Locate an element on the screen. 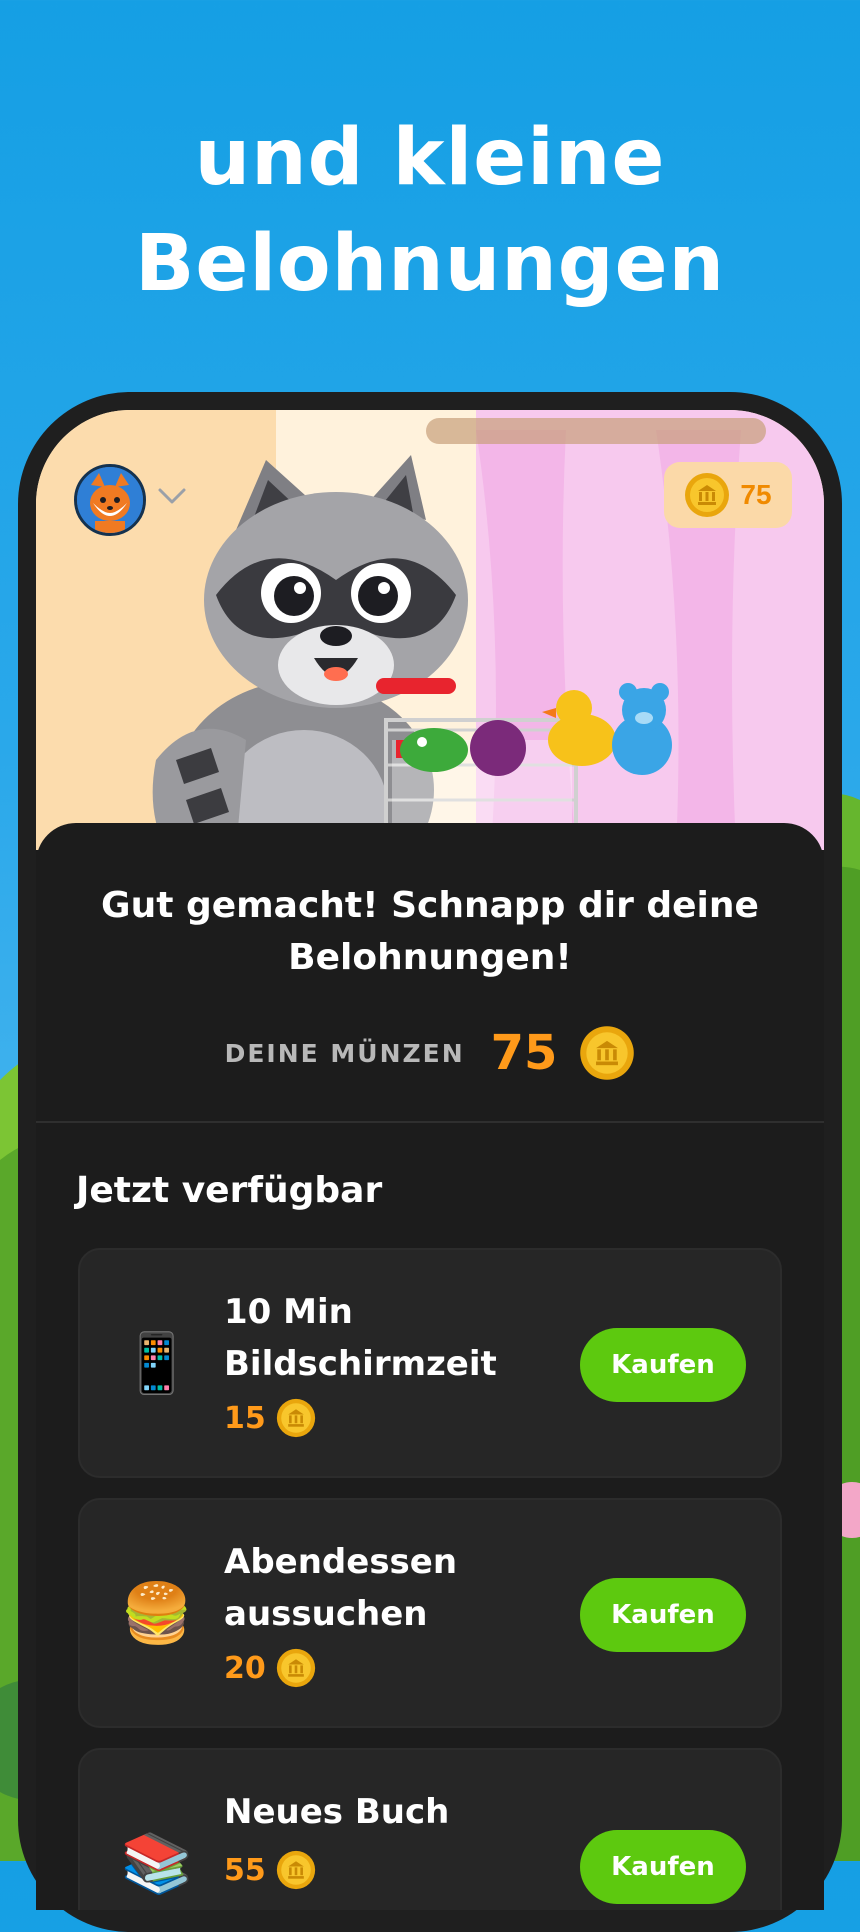  reward-card: 📱 10 Min Bildschirmzeit 15 Kaufen is located at coordinates (430, 1363).